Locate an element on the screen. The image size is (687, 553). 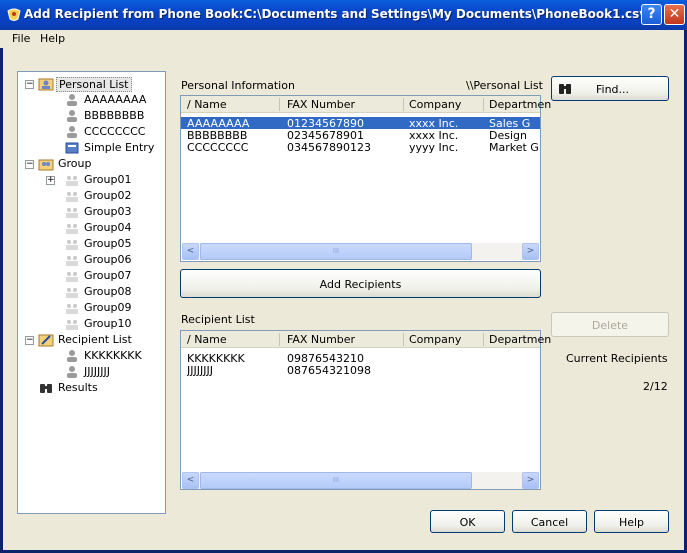
tree-label: Simple Entry is located at coordinates (119, 147).